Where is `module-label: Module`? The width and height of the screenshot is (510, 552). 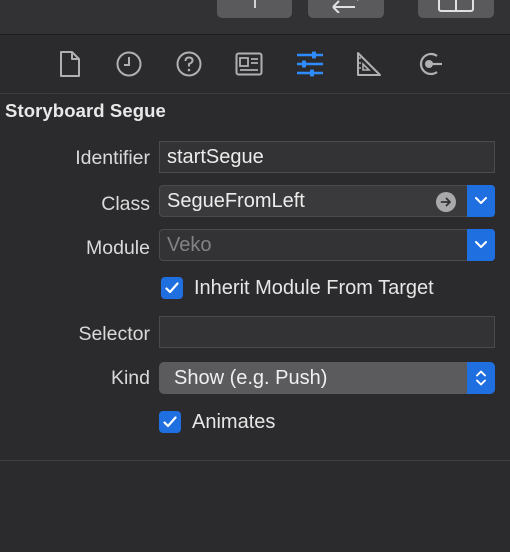
module-label: Module is located at coordinates (118, 248).